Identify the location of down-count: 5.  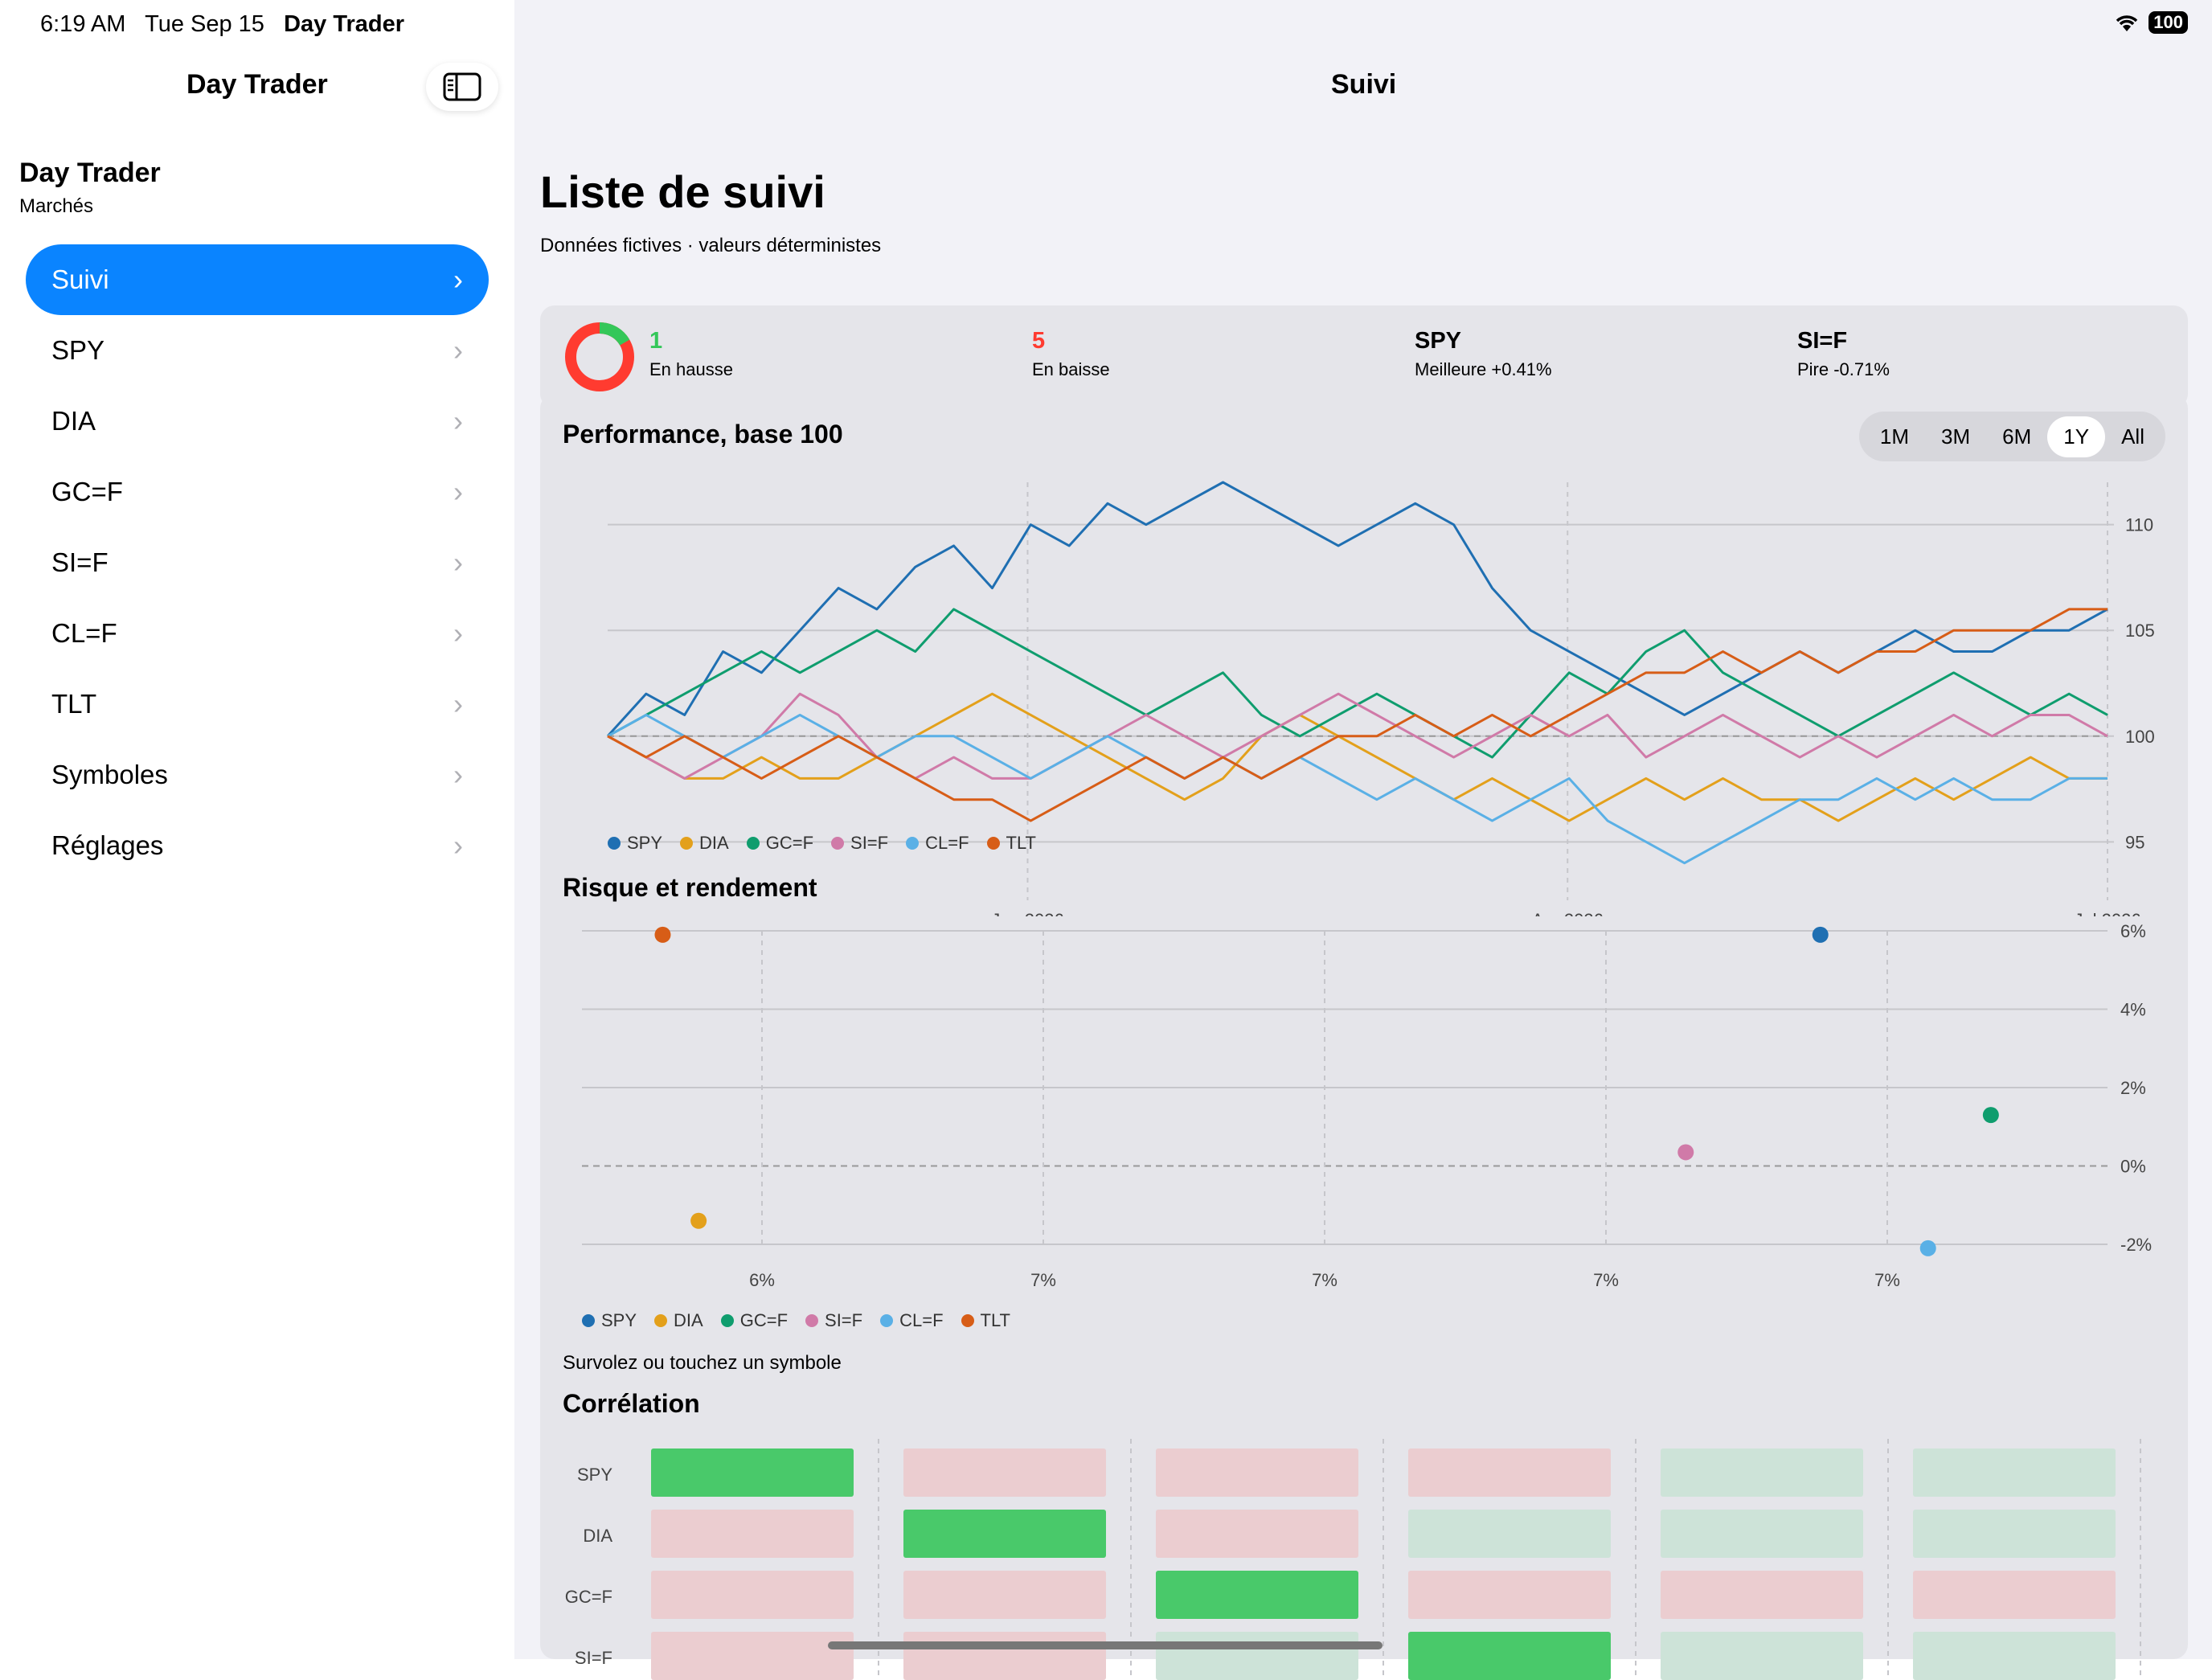
(1039, 341).